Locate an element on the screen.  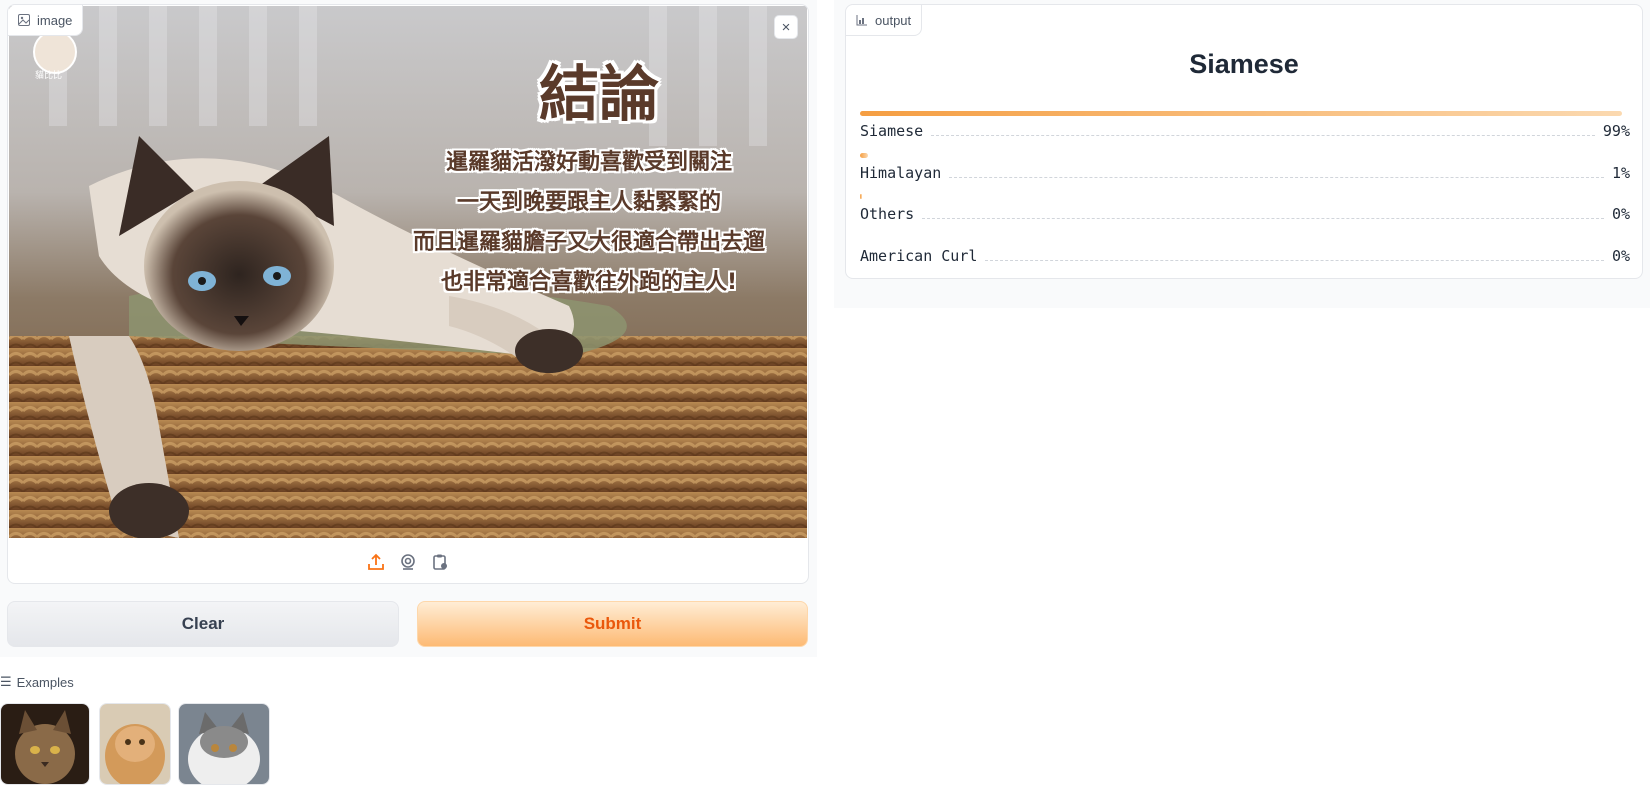
maine-coon-thumb is located at coordinates (45, 744).